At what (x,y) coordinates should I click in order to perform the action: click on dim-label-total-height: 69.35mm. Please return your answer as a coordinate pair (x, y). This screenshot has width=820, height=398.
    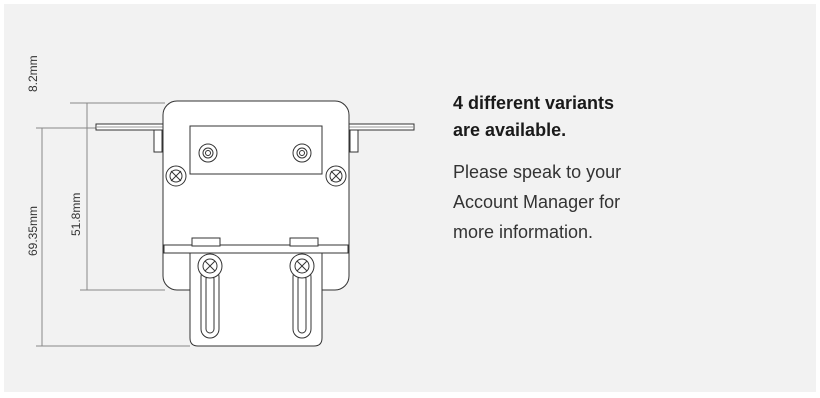
    Looking at the image, I should click on (33, 231).